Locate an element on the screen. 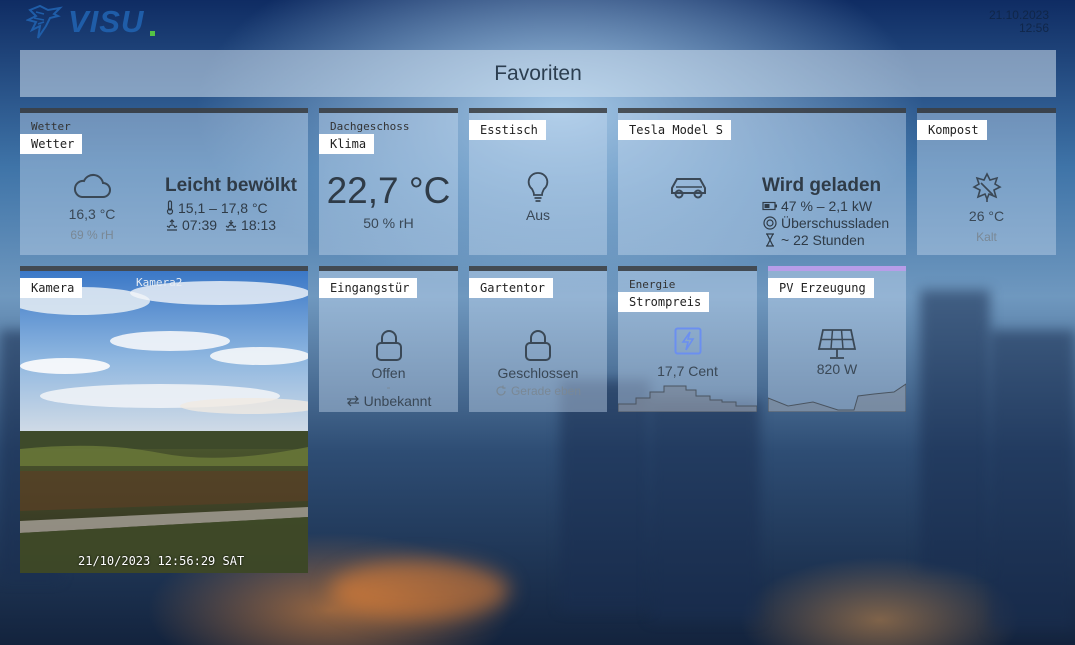 The image size is (1075, 645). sunset-time: 18:13 is located at coordinates (259, 224).